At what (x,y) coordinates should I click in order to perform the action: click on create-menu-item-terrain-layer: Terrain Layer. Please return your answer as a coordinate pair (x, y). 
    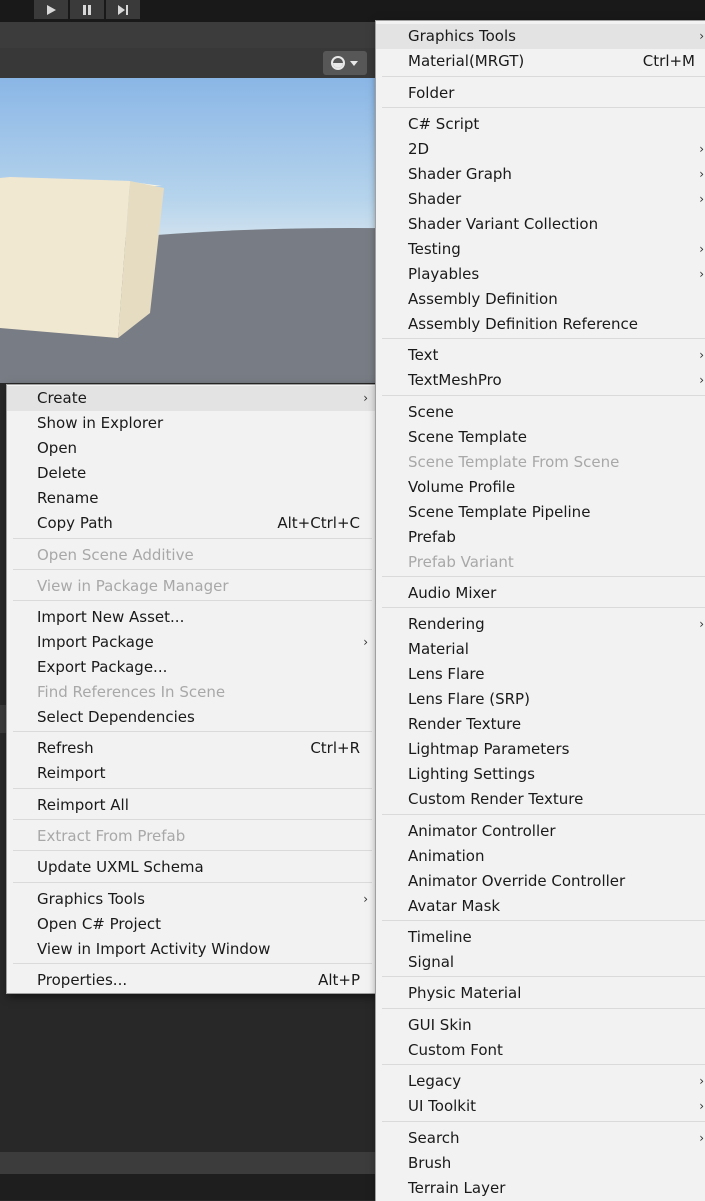
    Looking at the image, I should click on (540, 1188).